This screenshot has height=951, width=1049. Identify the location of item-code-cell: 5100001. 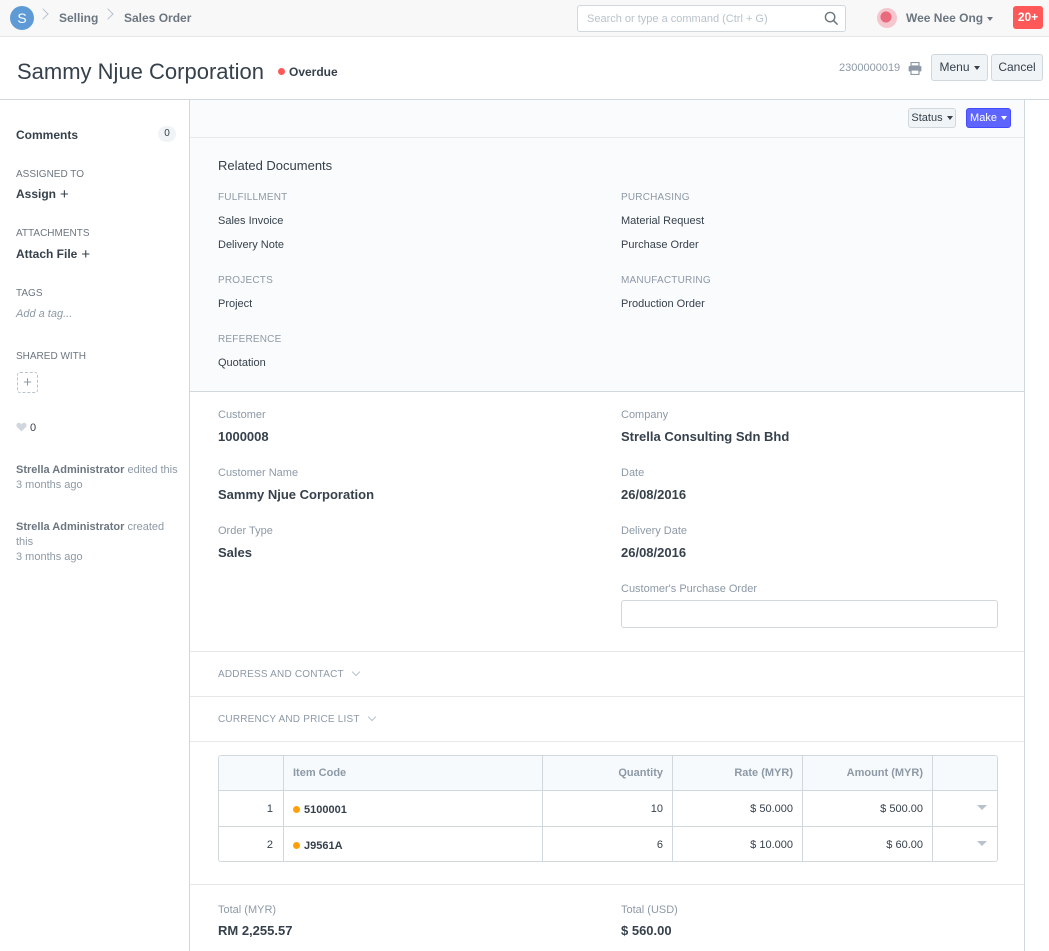
(413, 808).